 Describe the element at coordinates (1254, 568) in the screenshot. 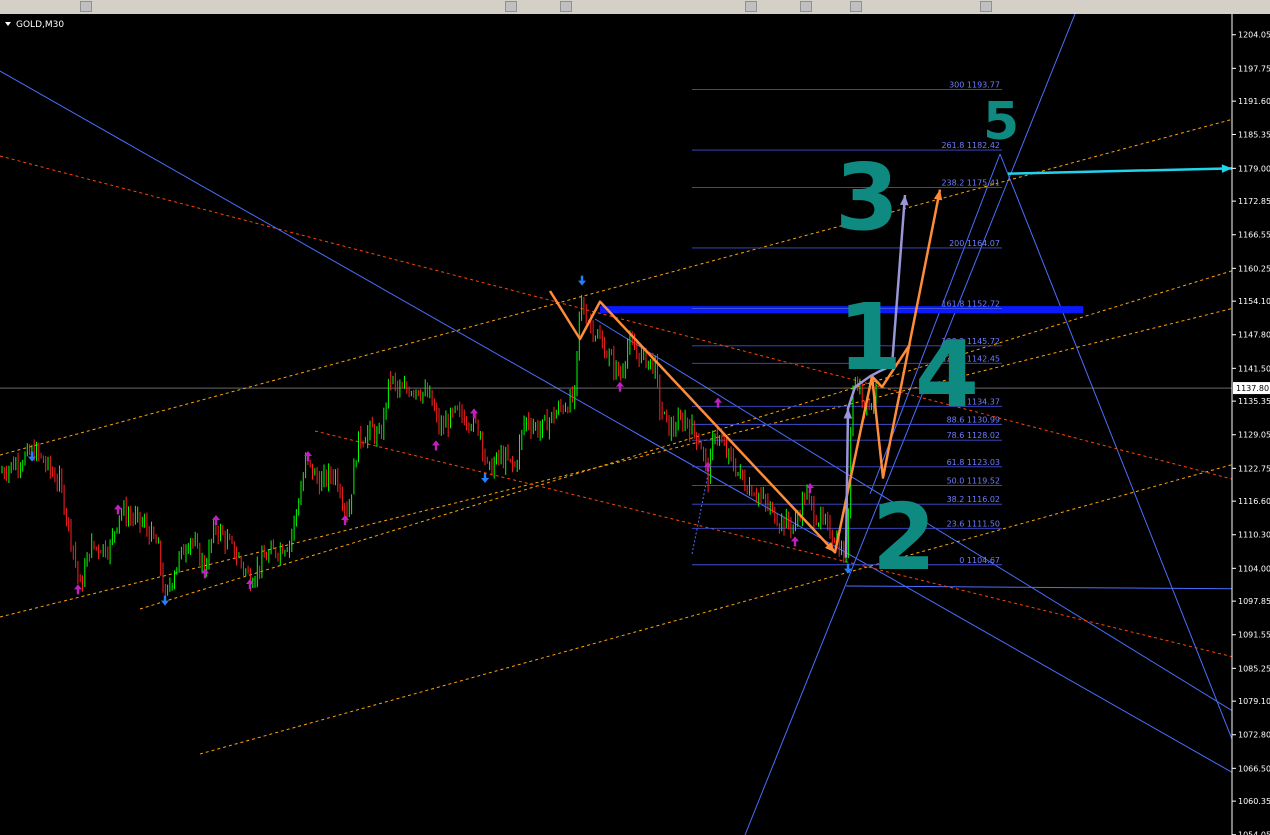

I see `price-tick-label: 1104.00` at that location.